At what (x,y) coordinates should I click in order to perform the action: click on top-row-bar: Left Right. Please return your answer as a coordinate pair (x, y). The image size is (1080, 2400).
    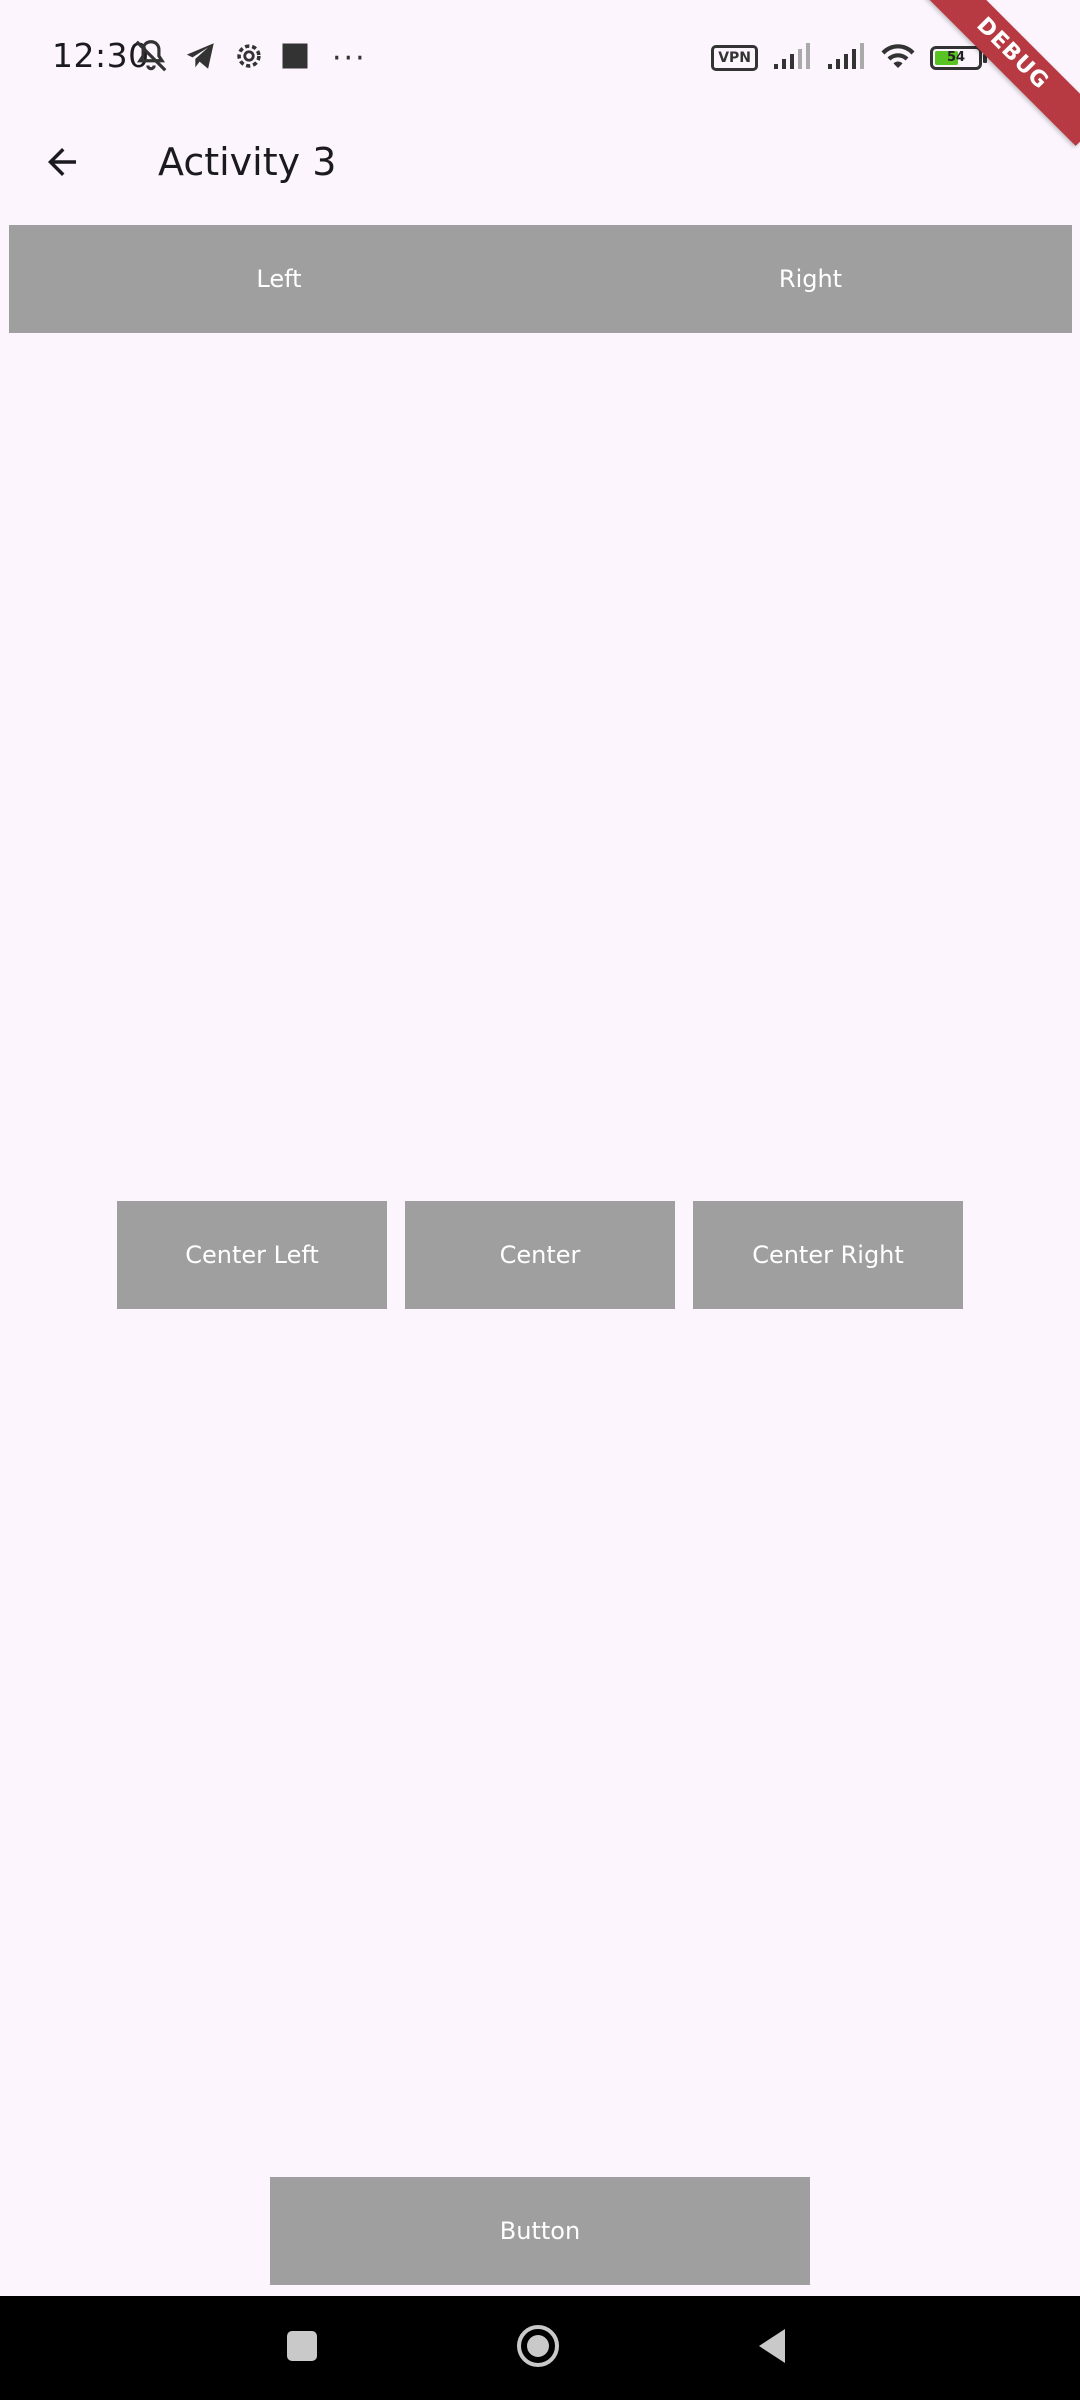
    Looking at the image, I should click on (540, 279).